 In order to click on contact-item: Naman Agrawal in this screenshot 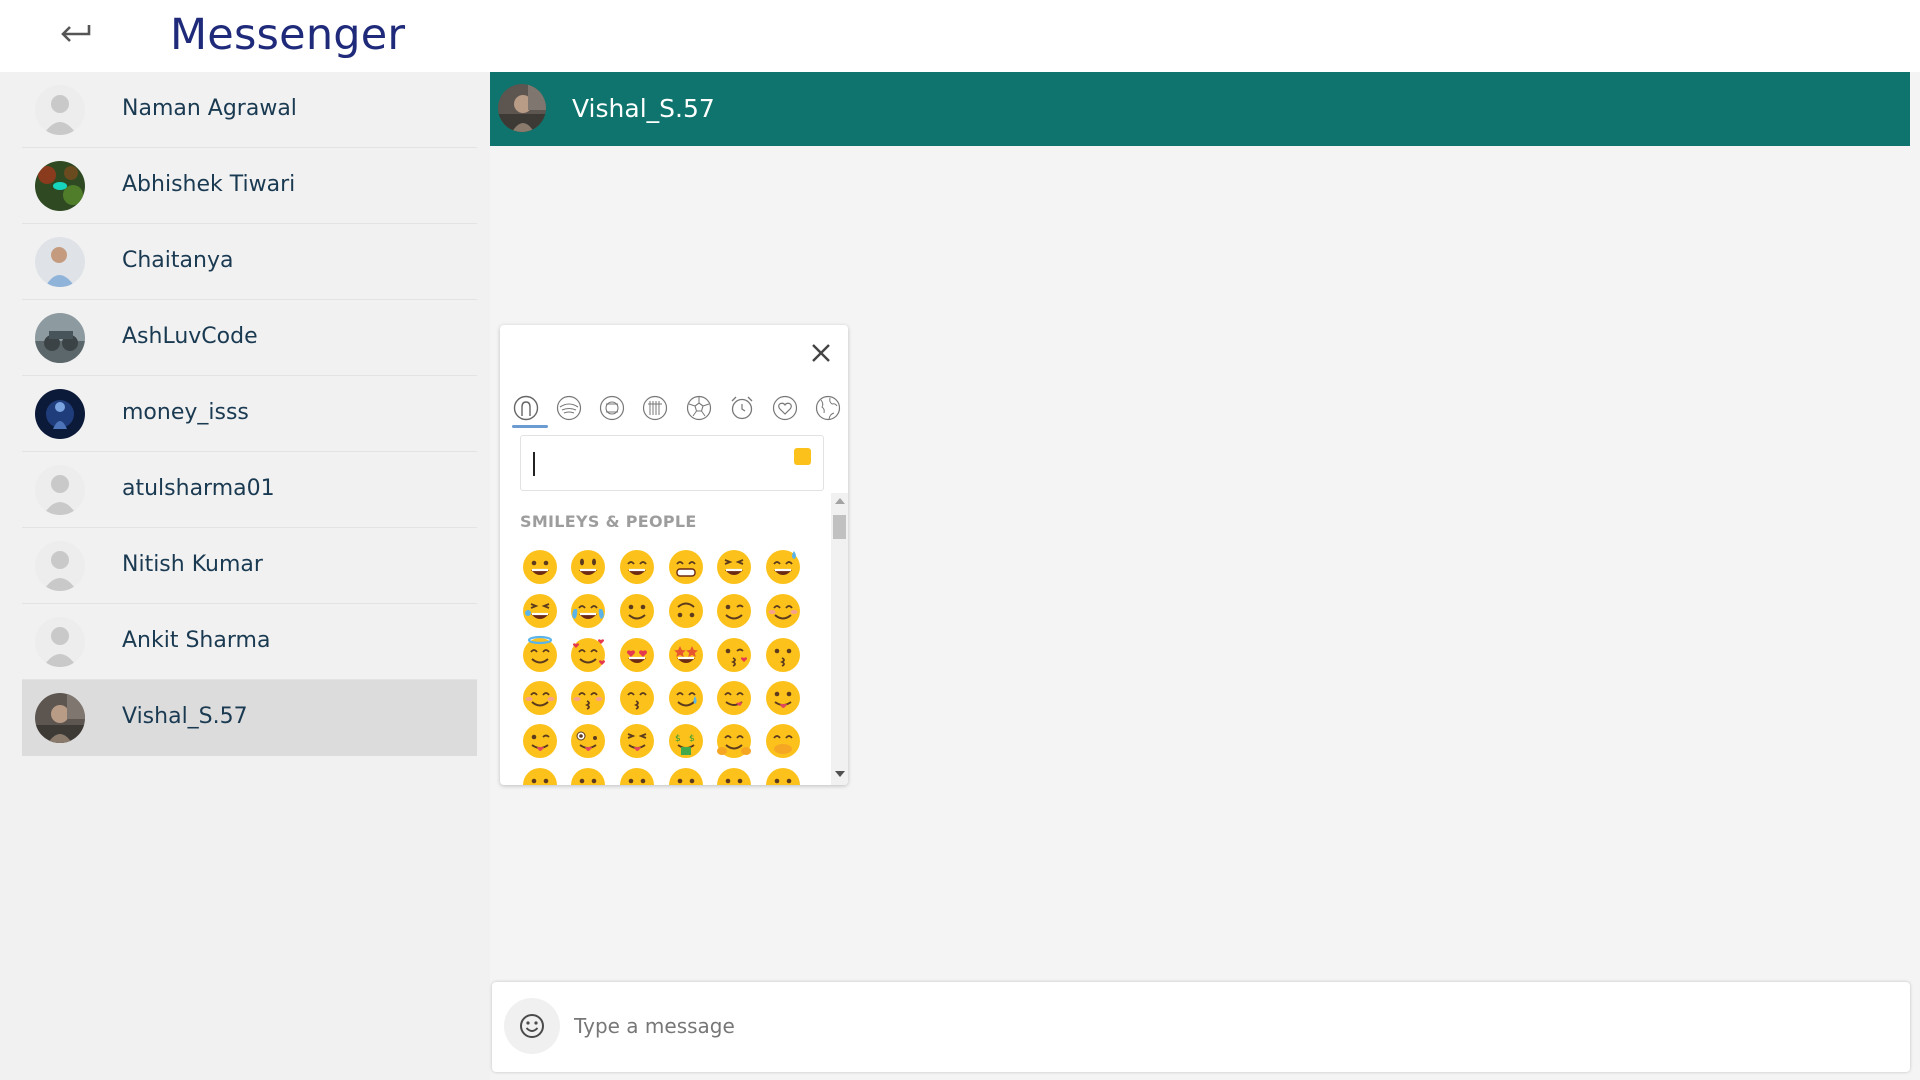, I will do `click(249, 110)`.